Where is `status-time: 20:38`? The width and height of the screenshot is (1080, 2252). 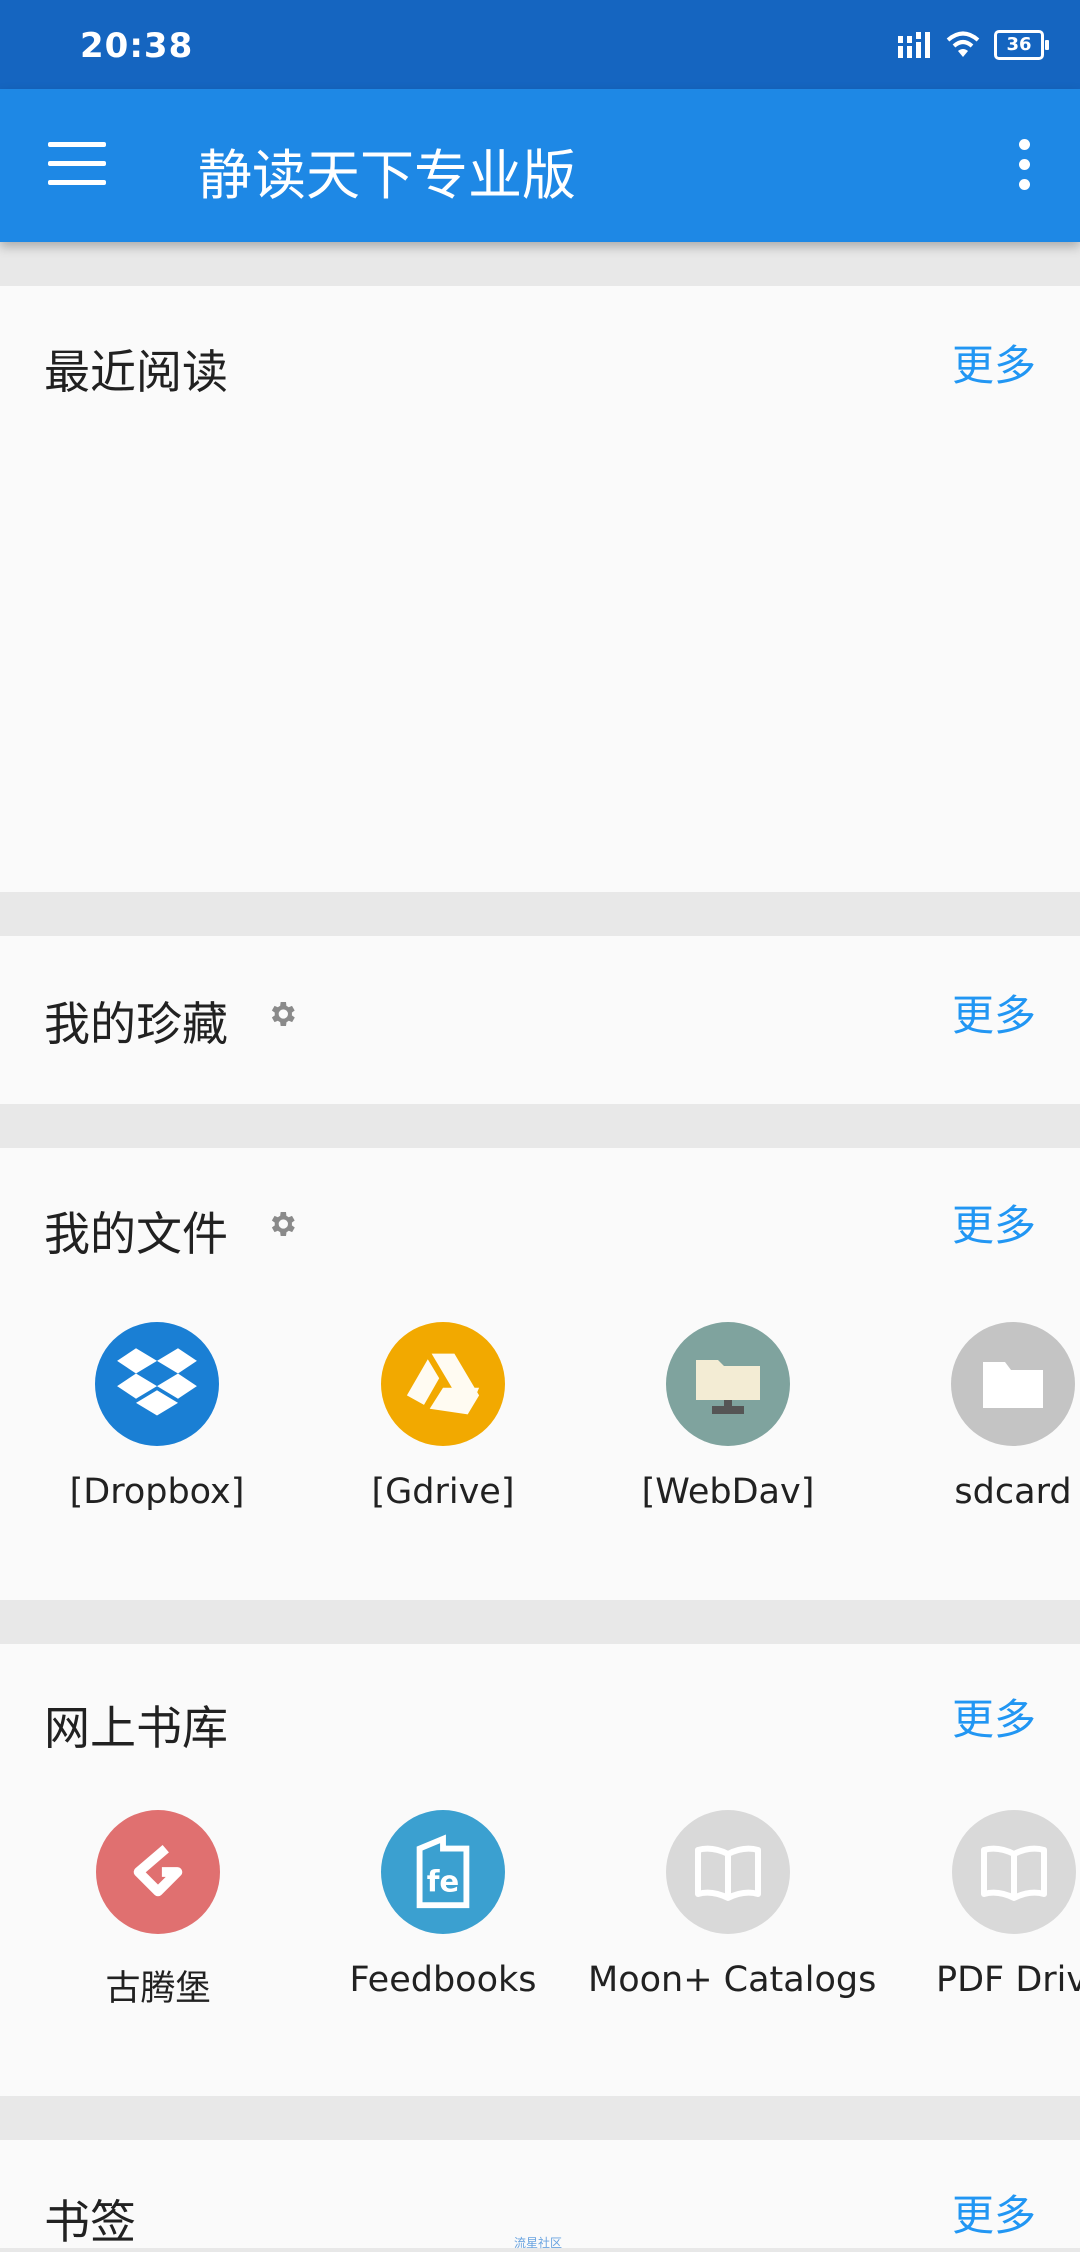
status-time: 20:38 is located at coordinates (137, 46).